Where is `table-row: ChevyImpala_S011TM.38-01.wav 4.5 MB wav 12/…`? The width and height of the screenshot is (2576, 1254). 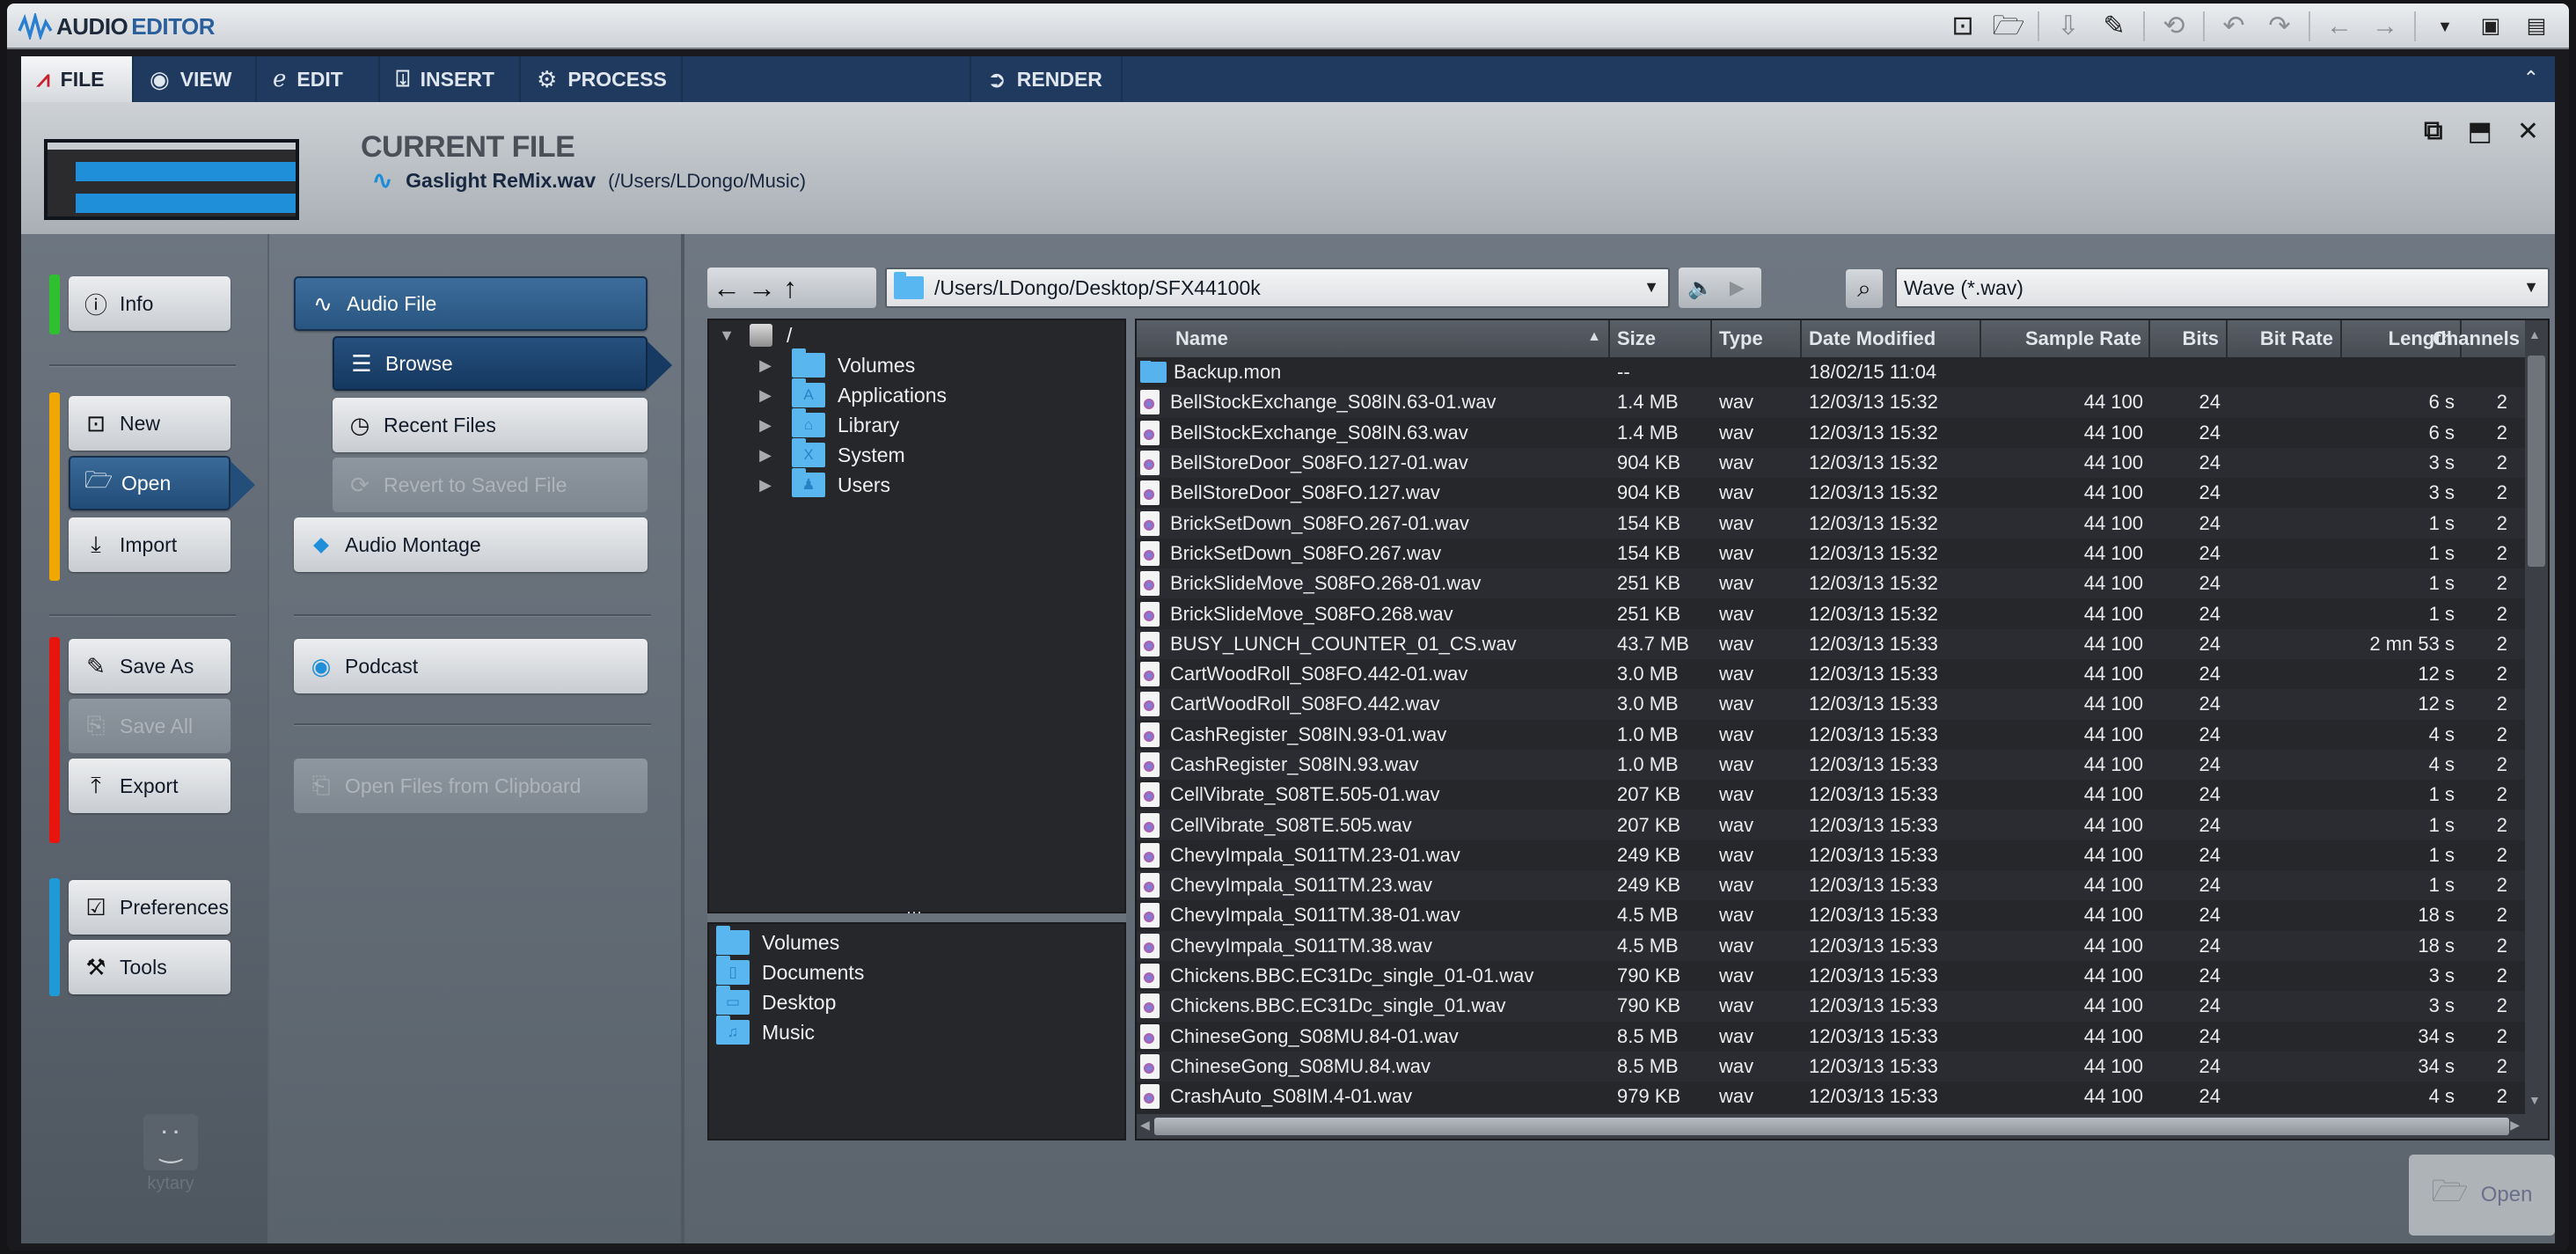
table-row: ChevyImpala_S011TM.38-01.wav 4.5 MB wav 12/… is located at coordinates (1832, 915).